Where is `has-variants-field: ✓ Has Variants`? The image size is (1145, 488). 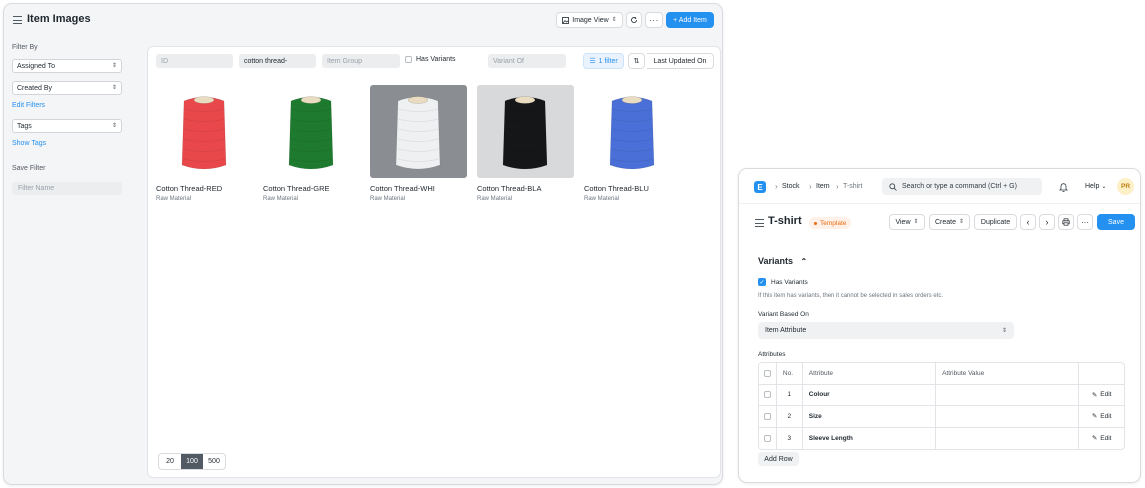 has-variants-field: ✓ Has Variants is located at coordinates (783, 282).